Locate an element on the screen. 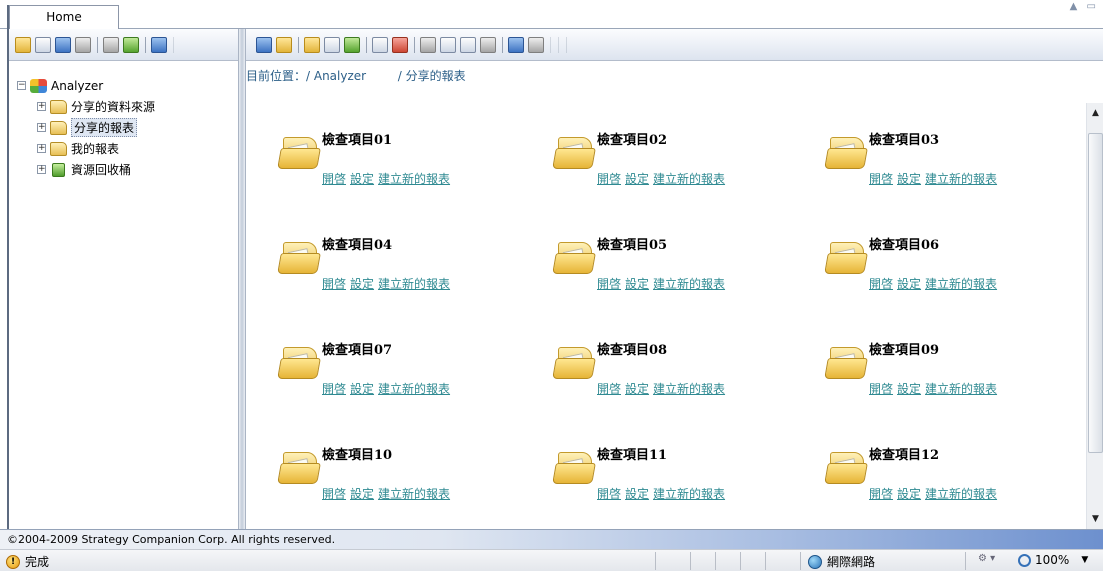 This screenshot has height=571, width=1103. tree-item-label: 我的報表 is located at coordinates (95, 148).